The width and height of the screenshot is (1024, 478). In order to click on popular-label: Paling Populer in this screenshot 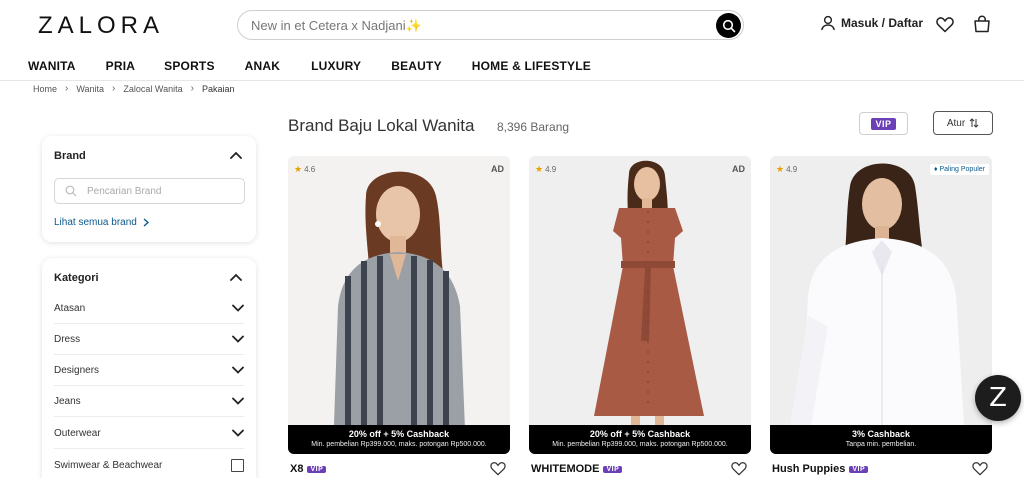, I will do `click(962, 169)`.